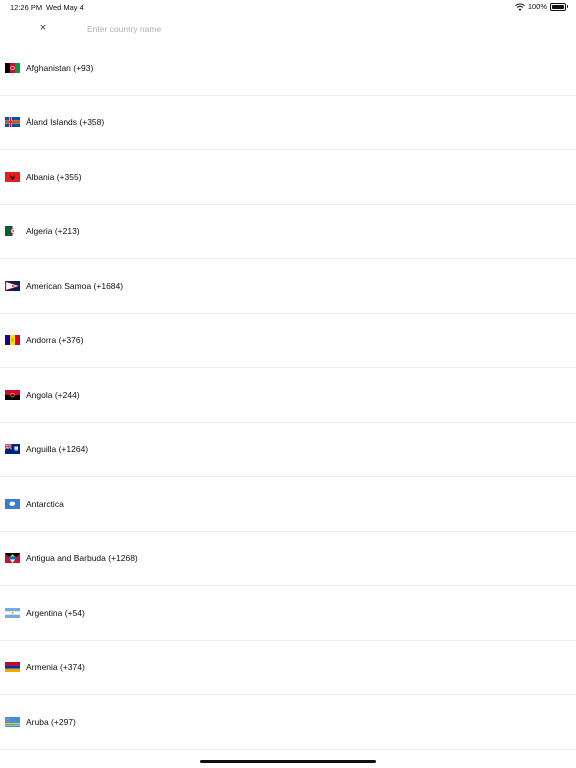 This screenshot has width=576, height=768. What do you see at coordinates (537, 6) in the screenshot?
I see `battery-percent: 100%` at bounding box center [537, 6].